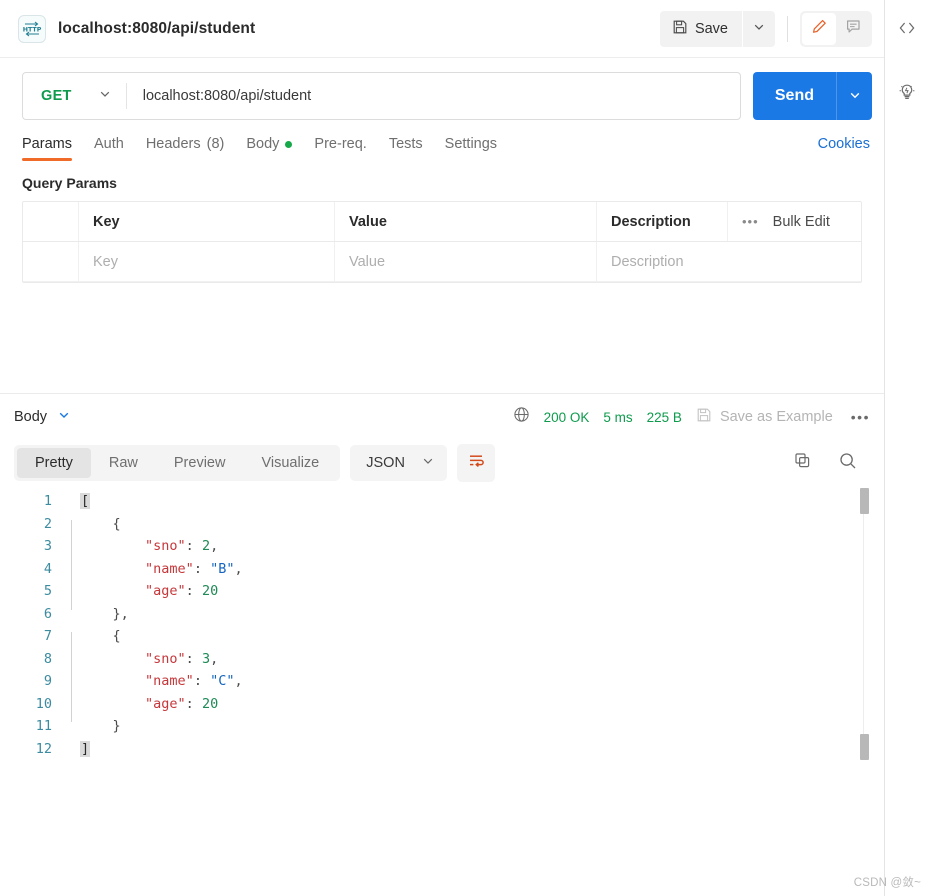 The height and width of the screenshot is (896, 929). What do you see at coordinates (108, 144) in the screenshot?
I see `tab-auth-label: Auth` at bounding box center [108, 144].